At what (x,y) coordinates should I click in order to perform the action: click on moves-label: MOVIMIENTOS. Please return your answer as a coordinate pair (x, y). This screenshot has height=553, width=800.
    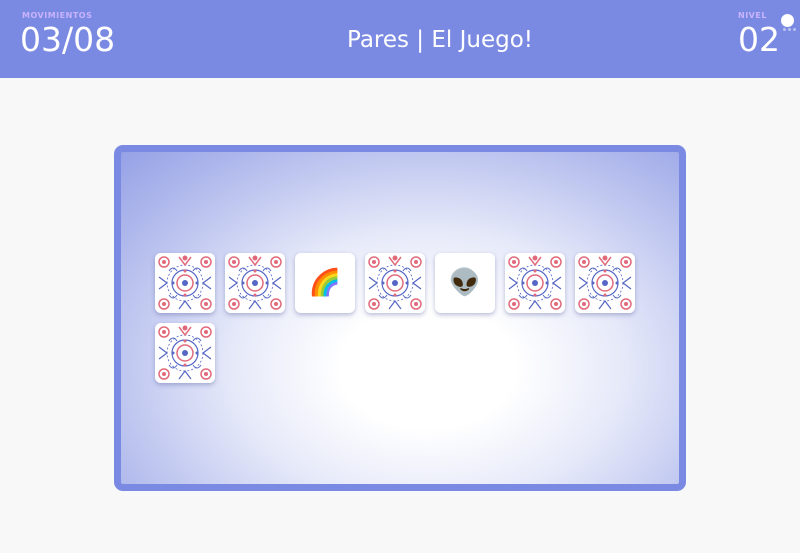
    Looking at the image, I should click on (57, 15).